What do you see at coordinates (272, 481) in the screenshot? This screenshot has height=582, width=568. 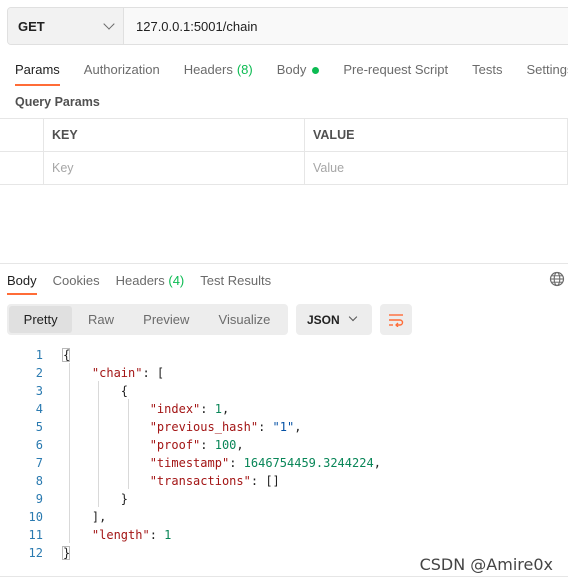 I see `json-punct: []` at bounding box center [272, 481].